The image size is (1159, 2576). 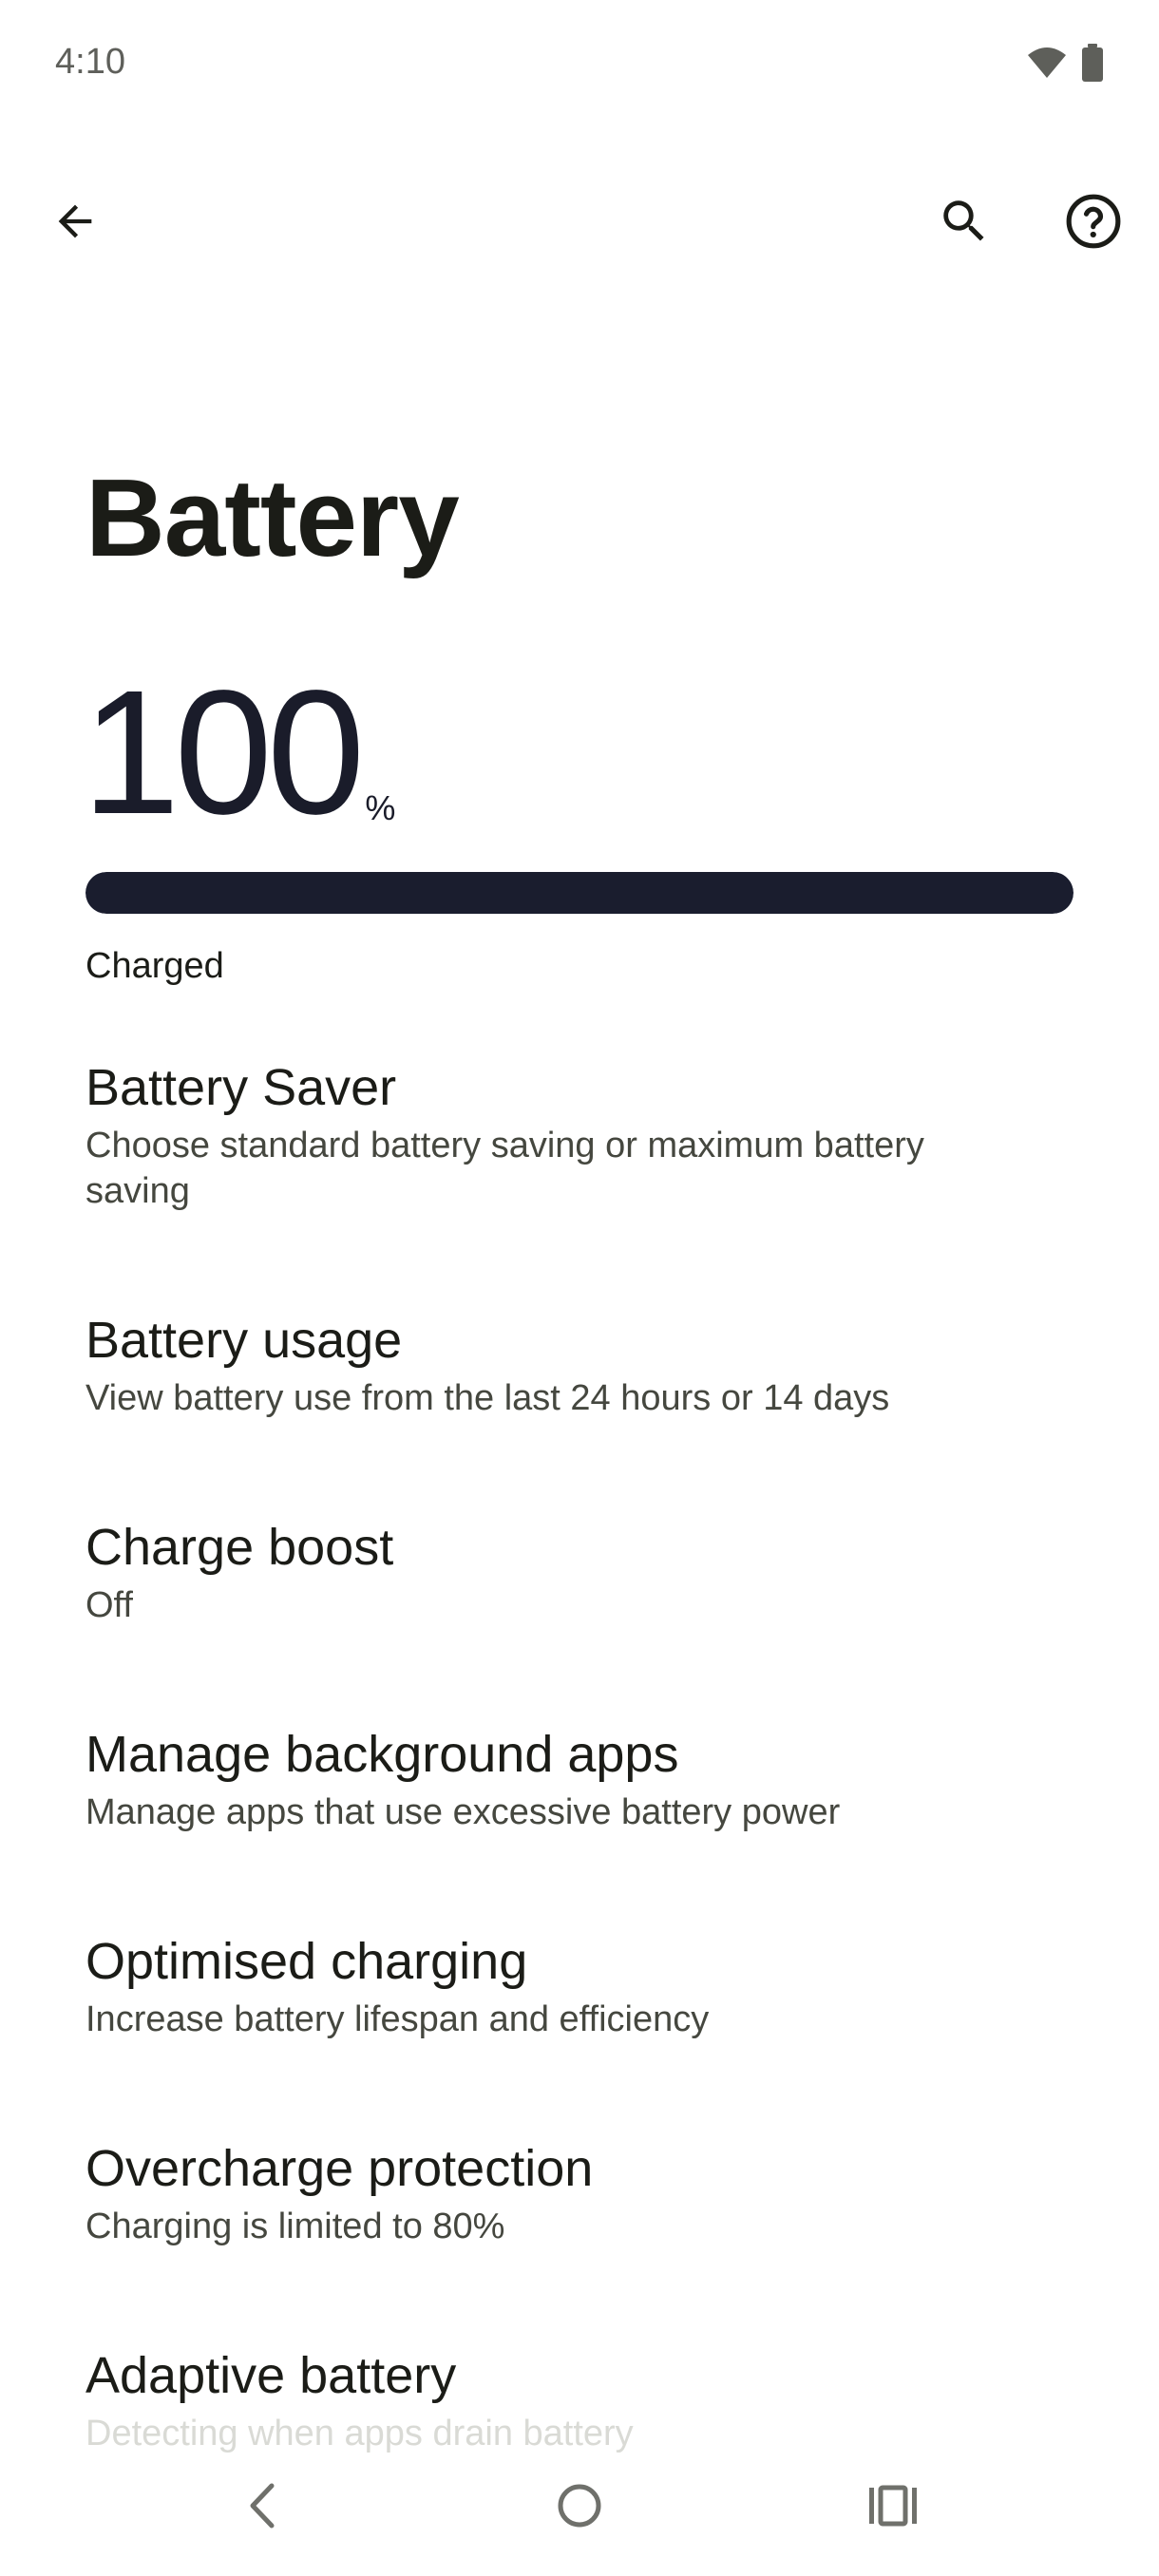 What do you see at coordinates (271, 2375) in the screenshot?
I see `setting-title: Adaptive battery` at bounding box center [271, 2375].